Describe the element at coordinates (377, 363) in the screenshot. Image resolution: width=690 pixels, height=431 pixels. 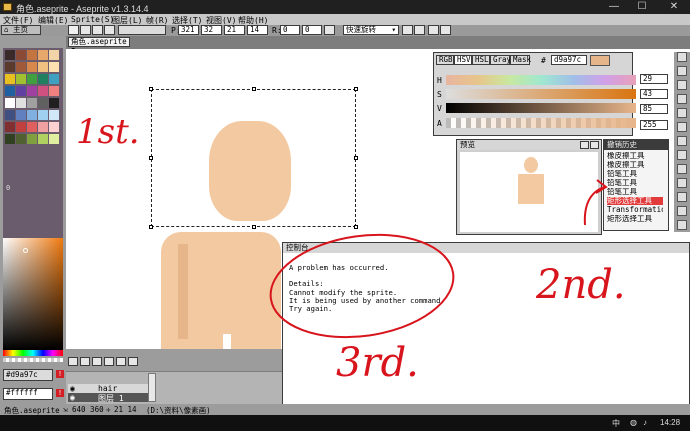
I see `annotation-third: 3rd.` at that location.